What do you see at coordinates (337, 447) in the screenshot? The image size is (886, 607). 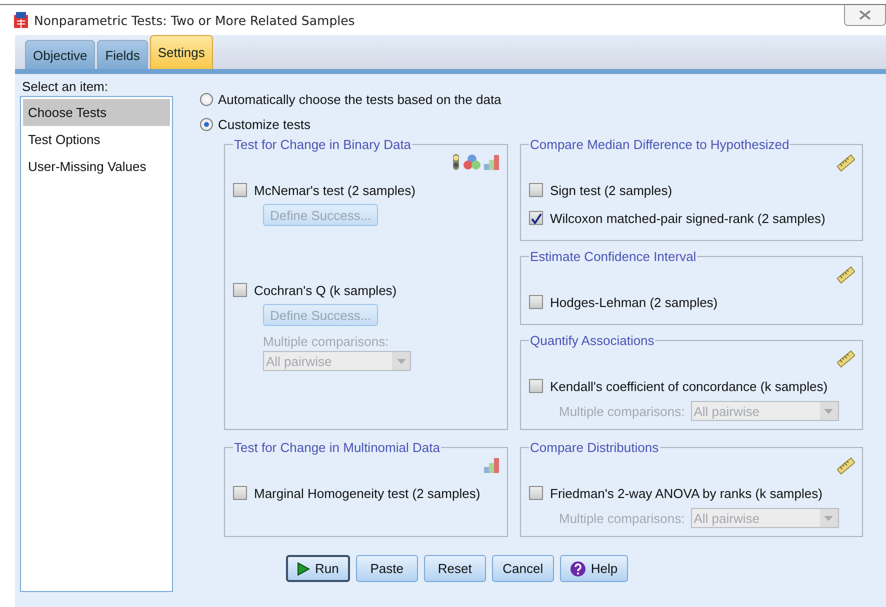 I see `group-title: Test for Change in Multinomial Data` at bounding box center [337, 447].